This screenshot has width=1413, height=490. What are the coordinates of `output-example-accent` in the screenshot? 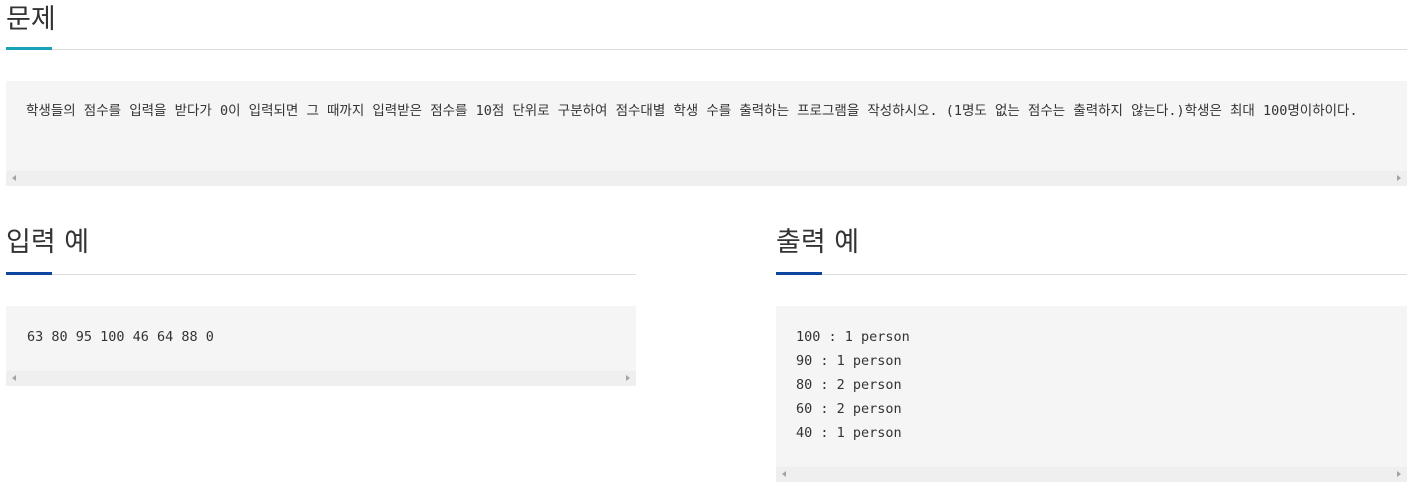 It's located at (799, 273).